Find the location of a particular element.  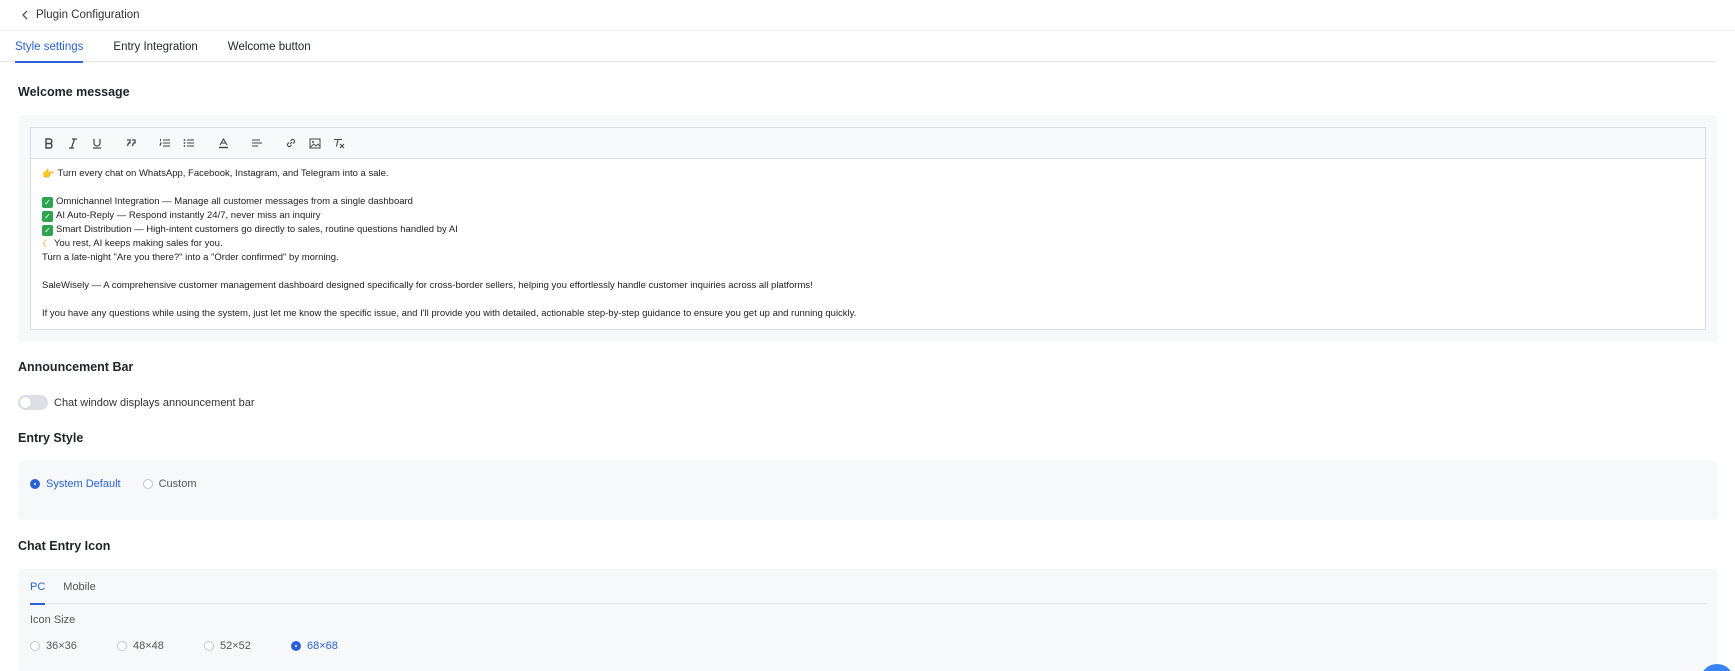

entry-style-title: Entry Style is located at coordinates (51, 438).